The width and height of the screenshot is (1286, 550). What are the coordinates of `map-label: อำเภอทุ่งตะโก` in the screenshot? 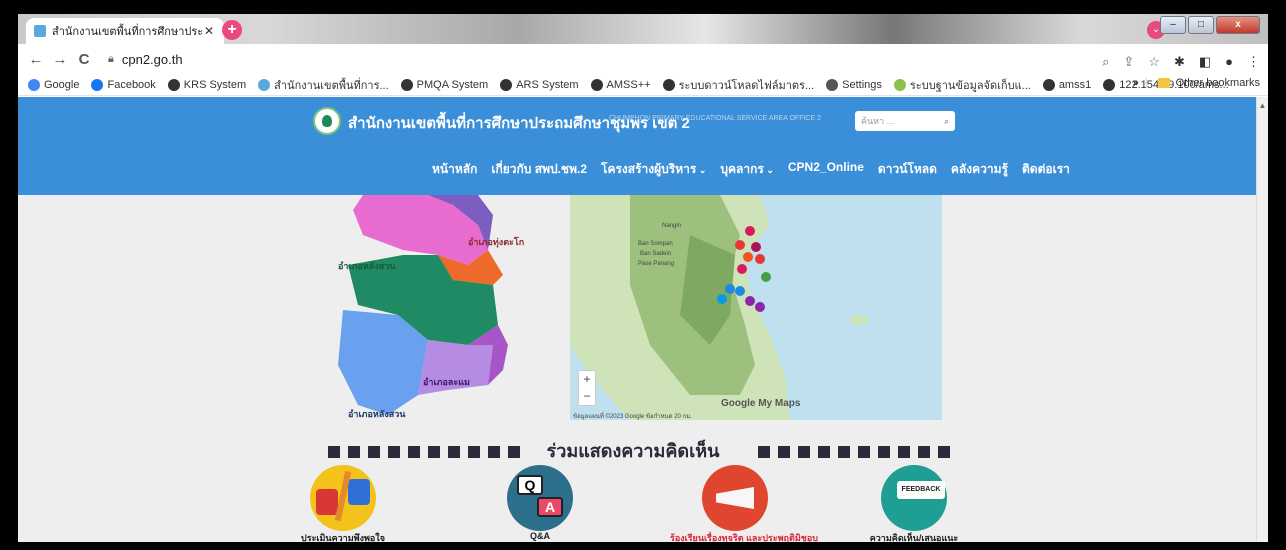 It's located at (496, 242).